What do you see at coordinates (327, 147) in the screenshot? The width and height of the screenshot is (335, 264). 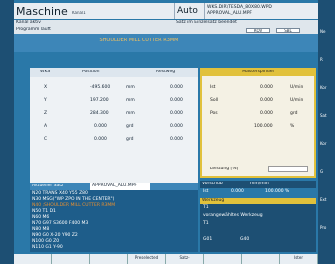 I see `right-softkey-5: Kor` at bounding box center [327, 147].